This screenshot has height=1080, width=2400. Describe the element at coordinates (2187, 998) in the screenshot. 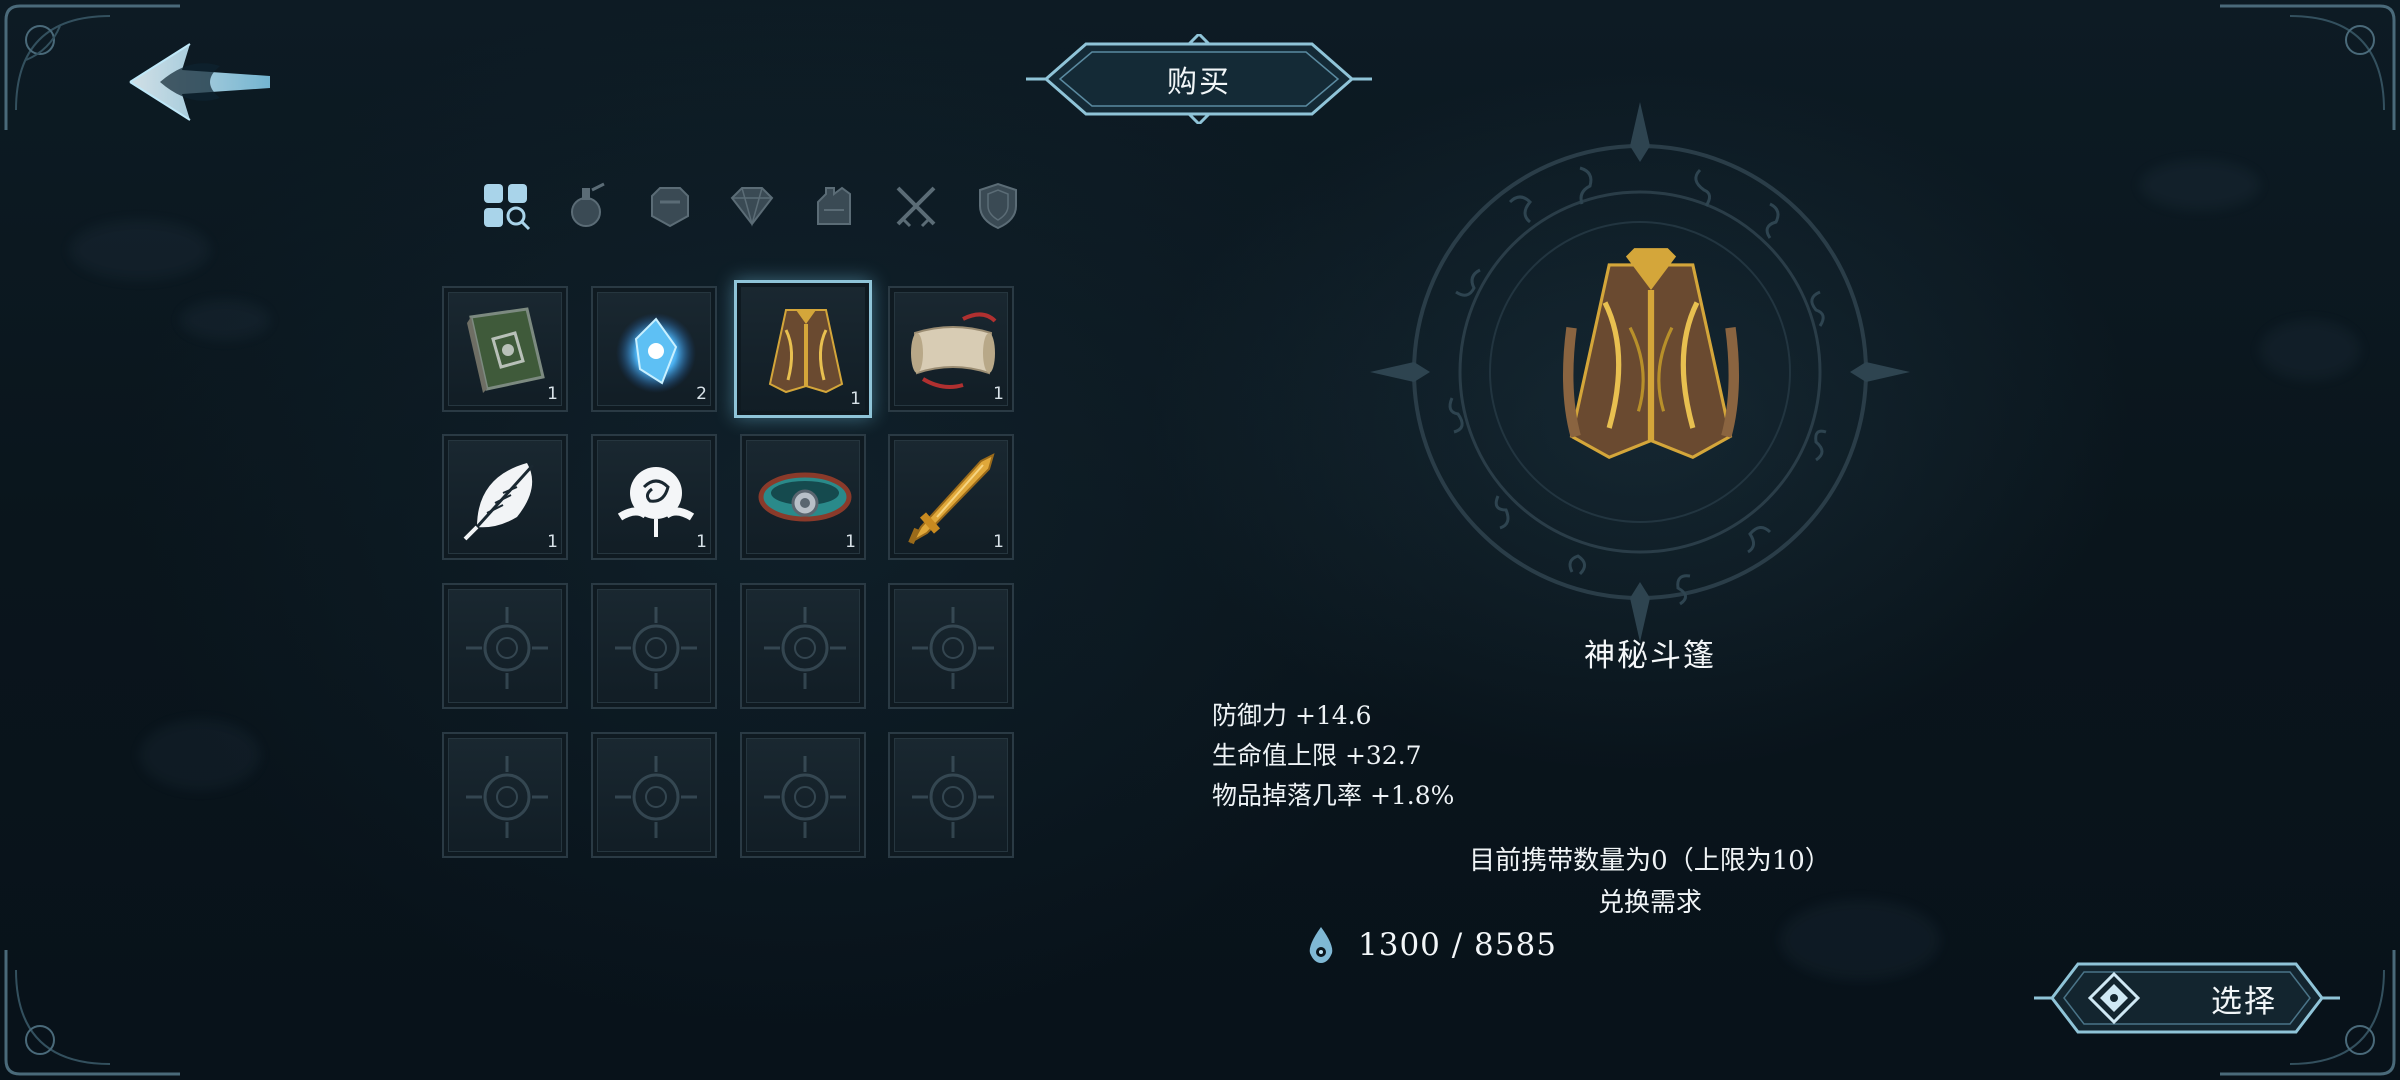

I see `select-button: 选择` at that location.